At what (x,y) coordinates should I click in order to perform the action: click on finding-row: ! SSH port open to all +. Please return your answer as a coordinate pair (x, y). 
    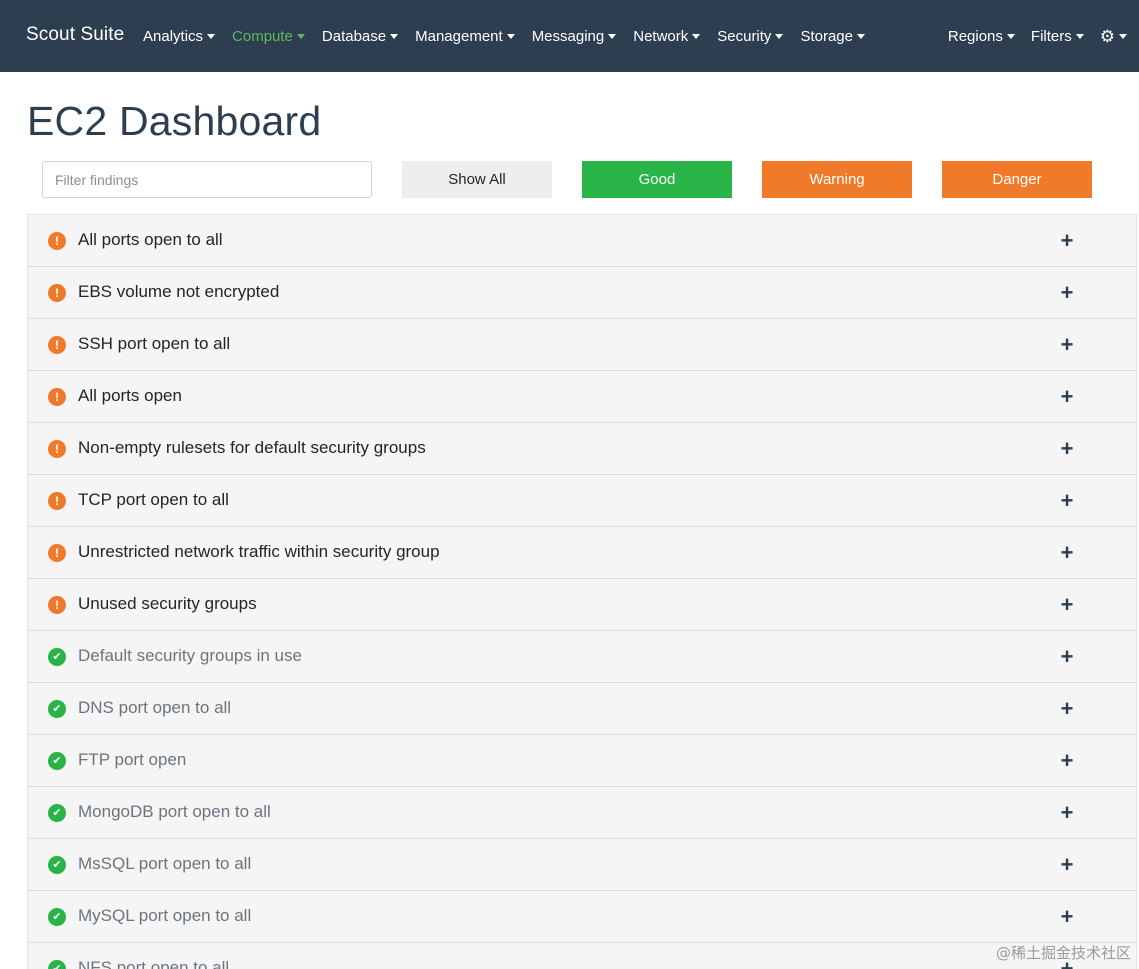
    Looking at the image, I should click on (582, 345).